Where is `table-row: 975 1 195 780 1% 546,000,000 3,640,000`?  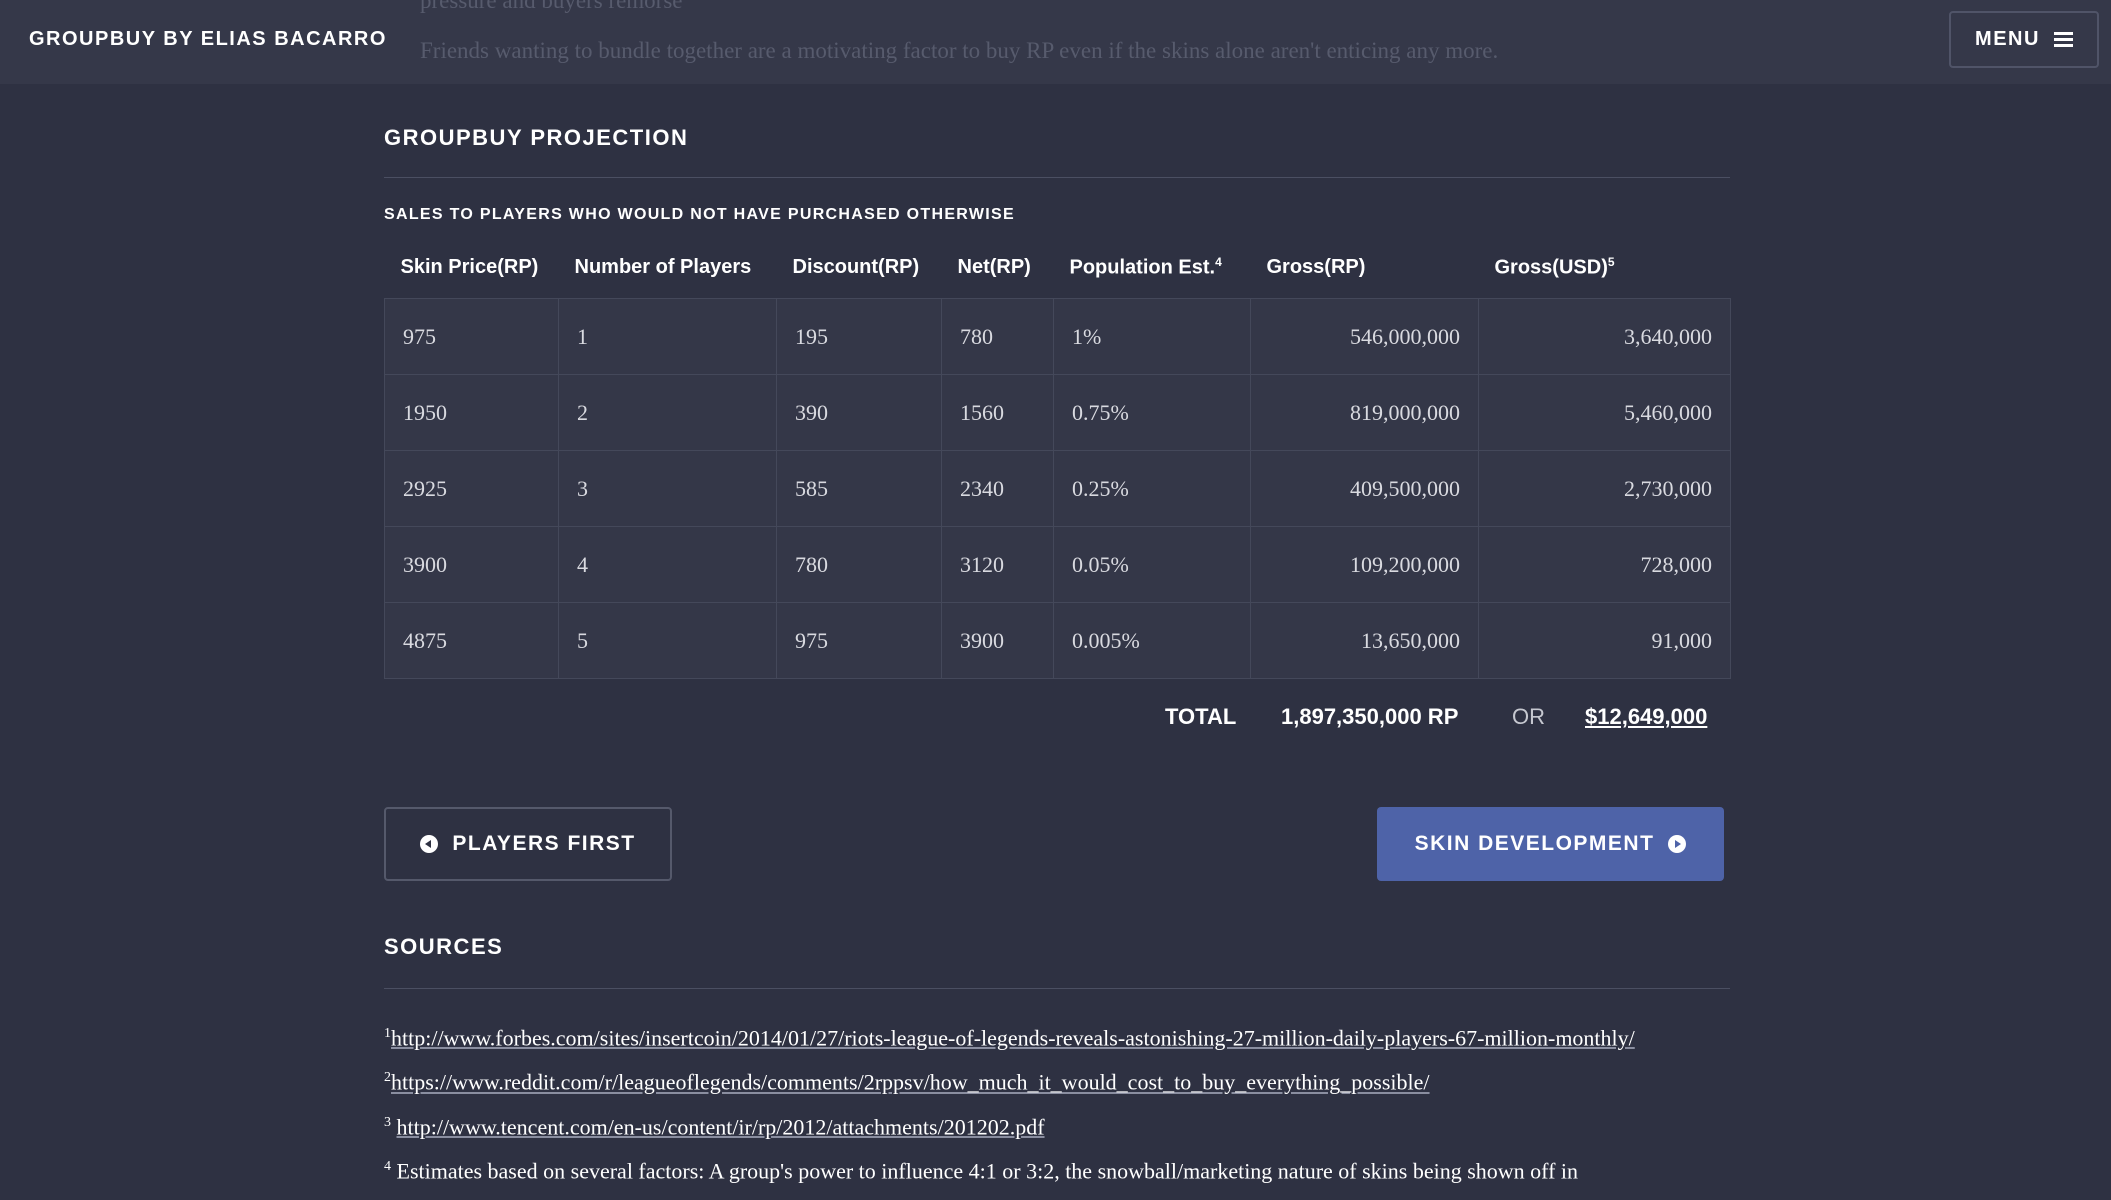
table-row: 975 1 195 780 1% 546,000,000 3,640,000 is located at coordinates (1057, 336).